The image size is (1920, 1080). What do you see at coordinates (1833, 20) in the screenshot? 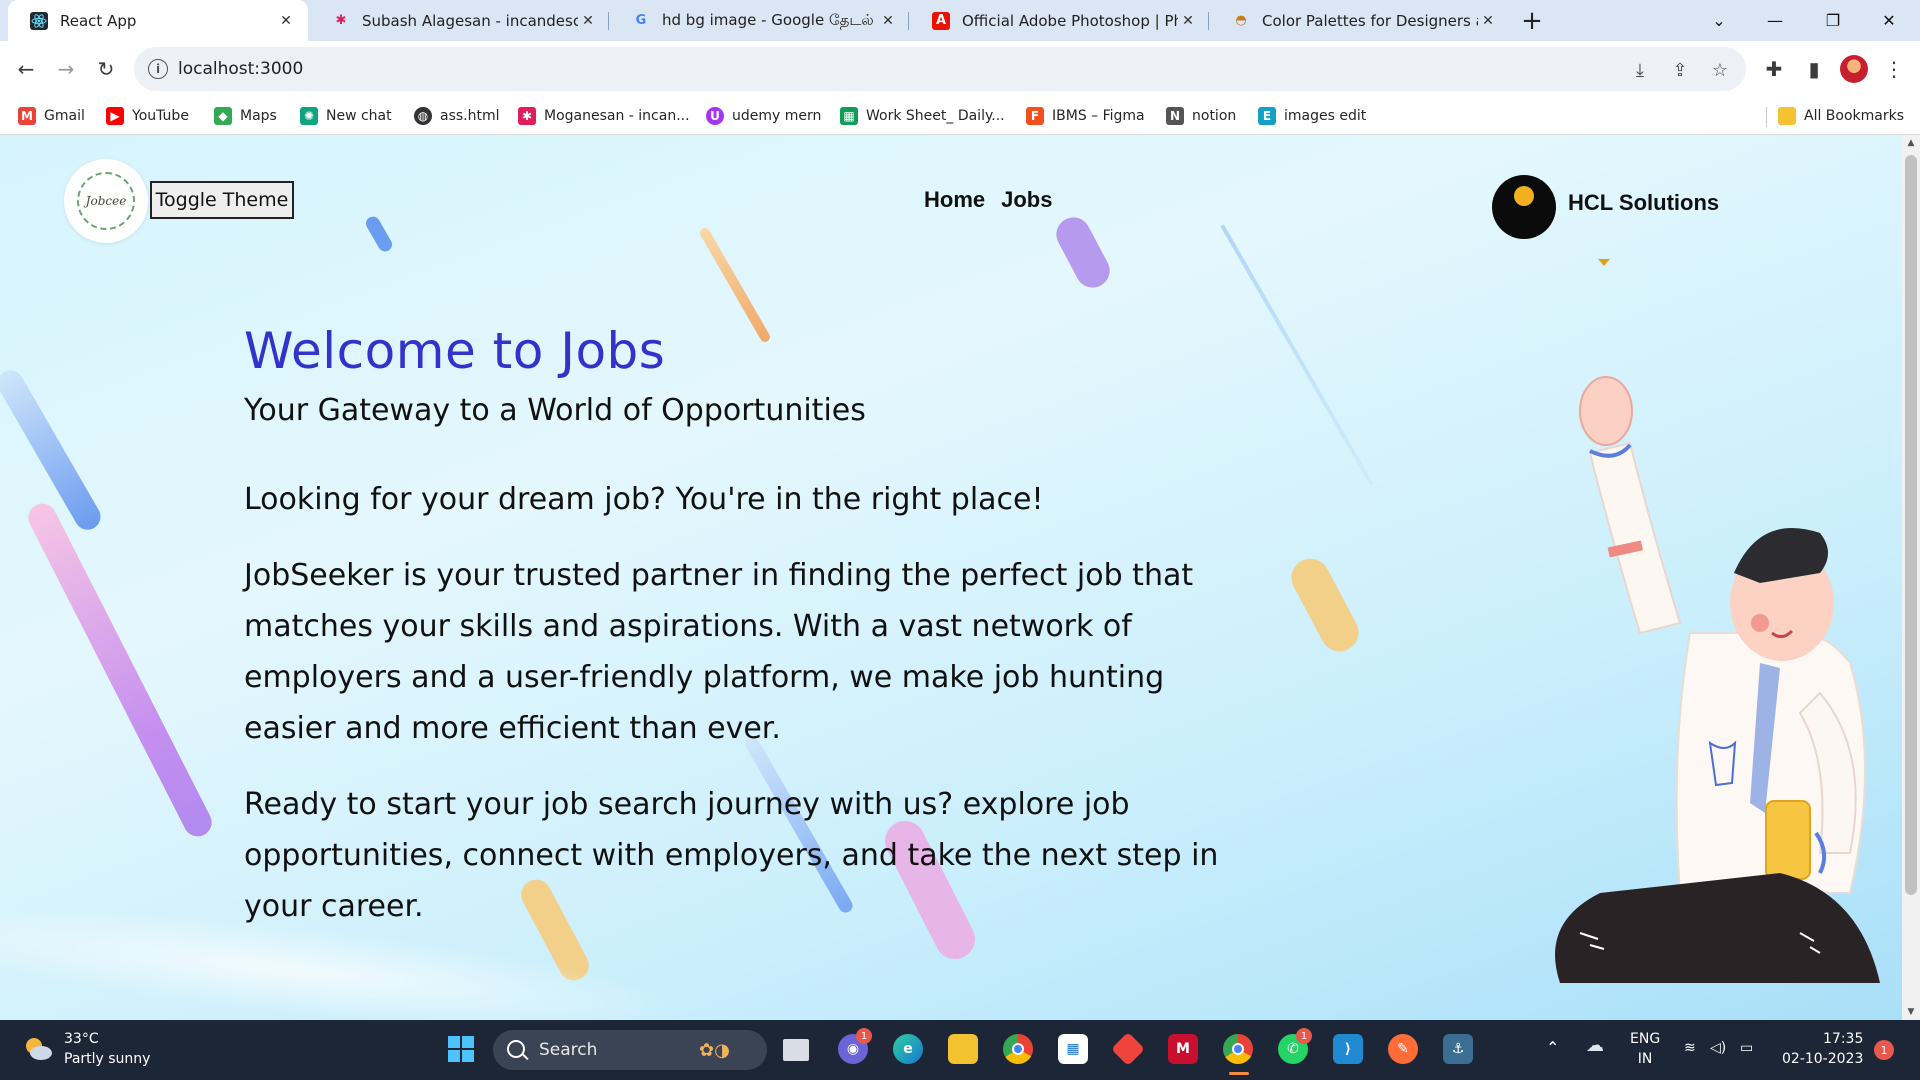
I see `maximize-button: ❐` at bounding box center [1833, 20].